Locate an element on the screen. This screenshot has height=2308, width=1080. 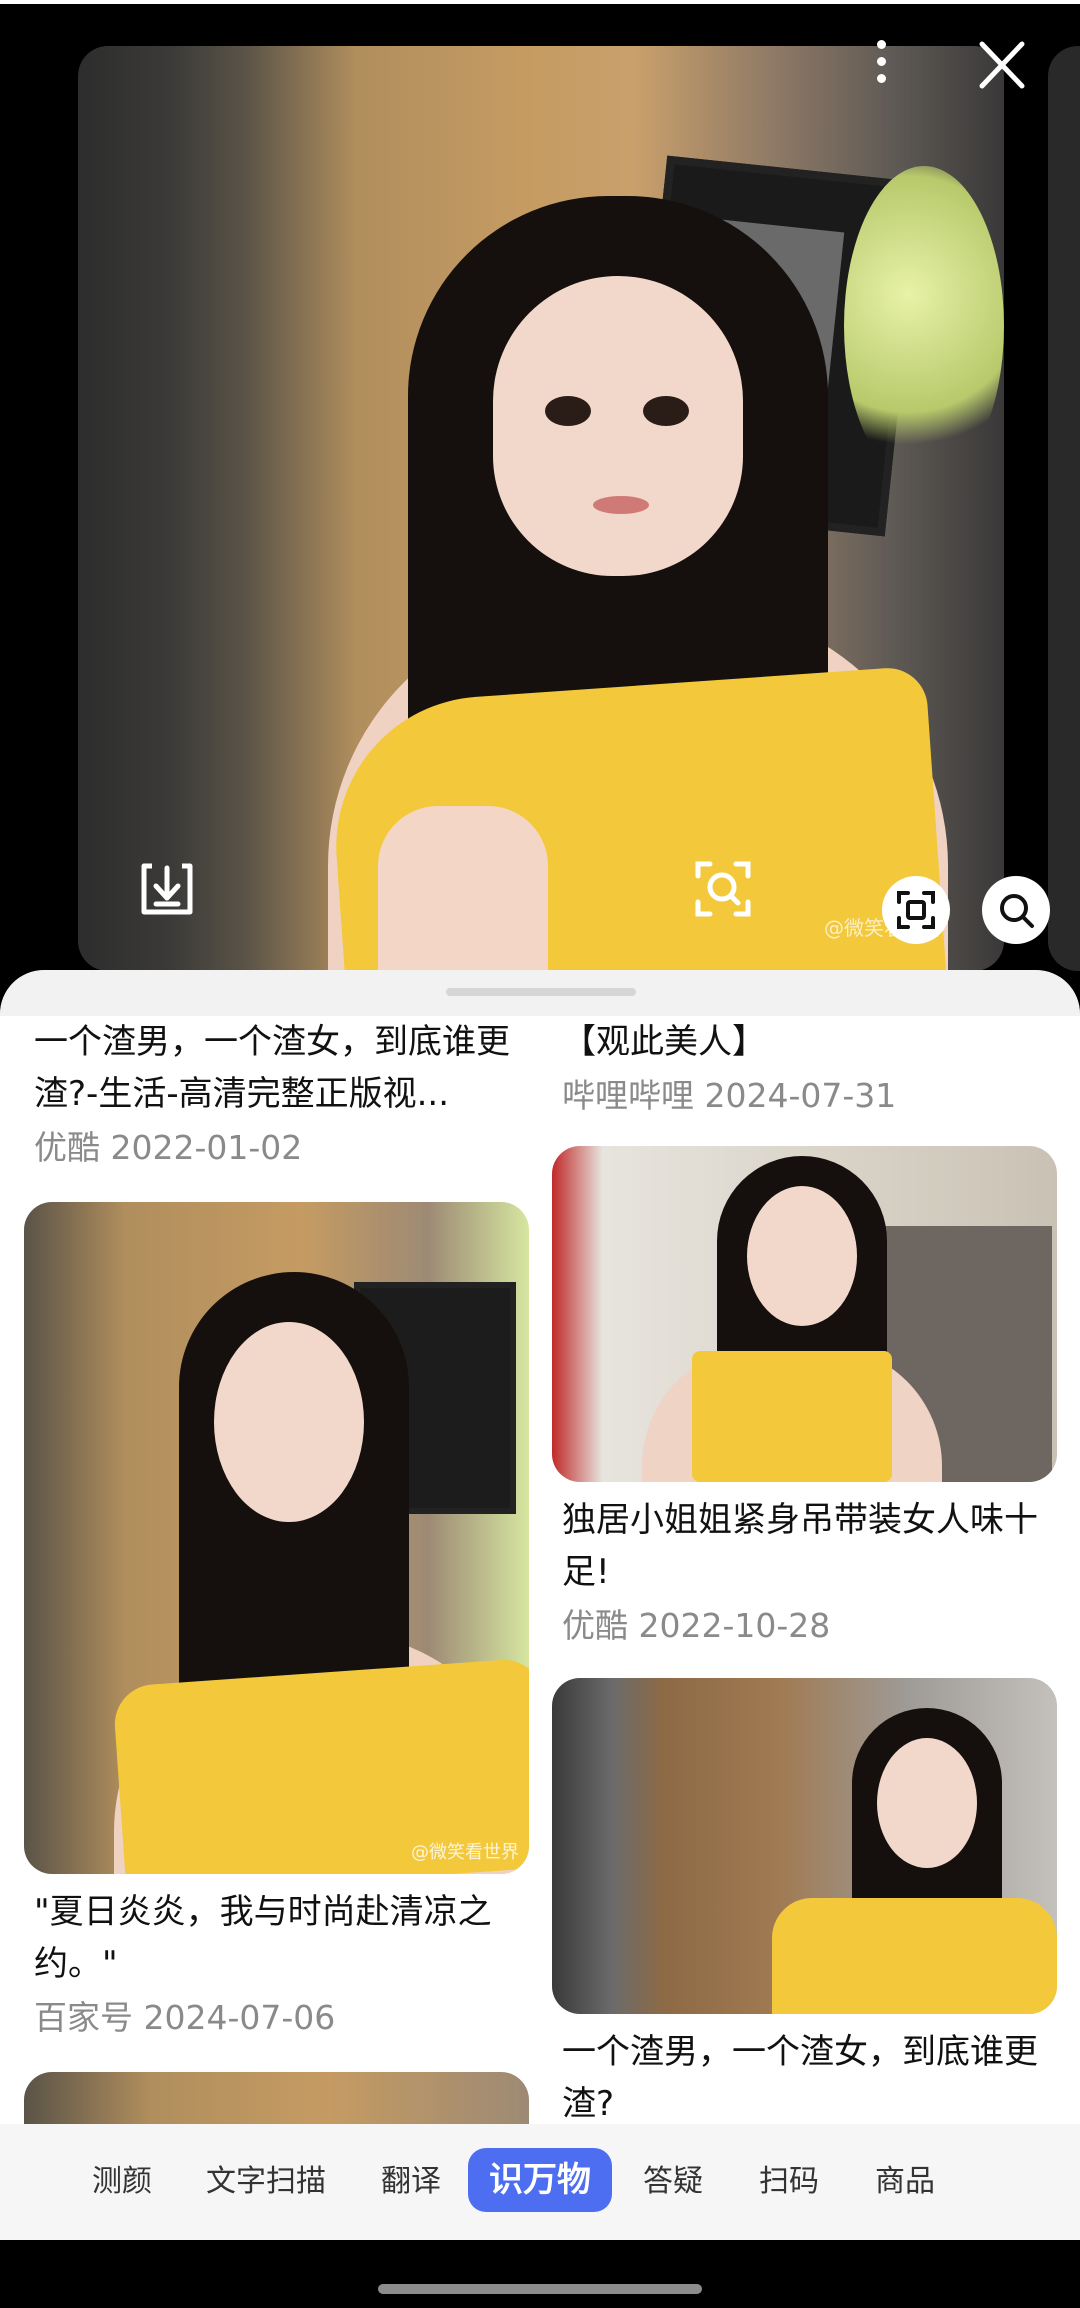
search-button is located at coordinates (1016, 910).